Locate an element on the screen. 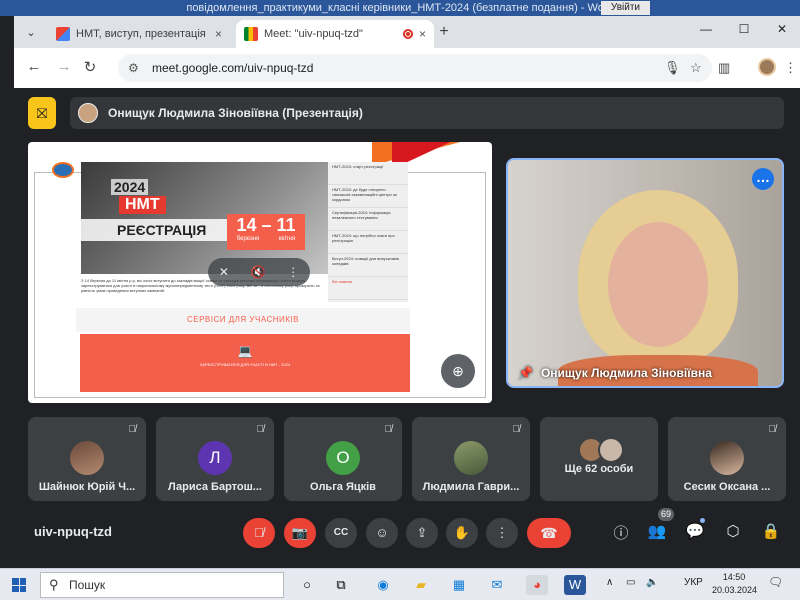 This screenshot has height=600, width=800. slide-date-range: 14 – 11 is located at coordinates (266, 225).